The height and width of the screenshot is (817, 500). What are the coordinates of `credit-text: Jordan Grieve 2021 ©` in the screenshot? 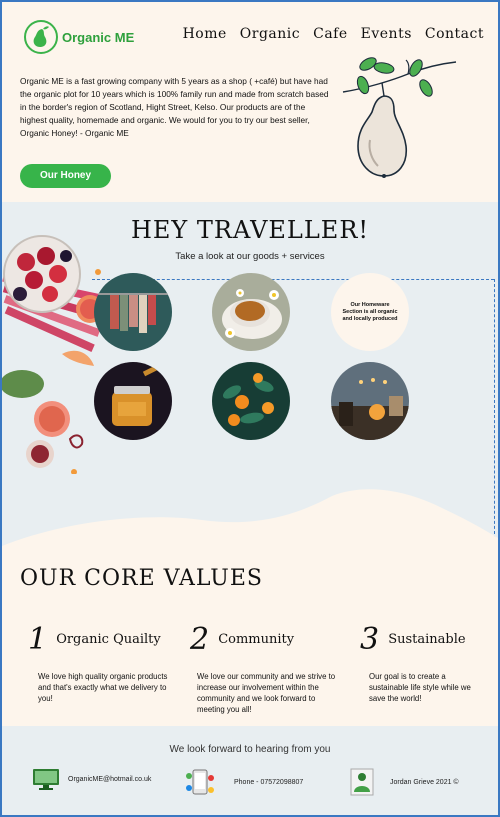 It's located at (424, 782).